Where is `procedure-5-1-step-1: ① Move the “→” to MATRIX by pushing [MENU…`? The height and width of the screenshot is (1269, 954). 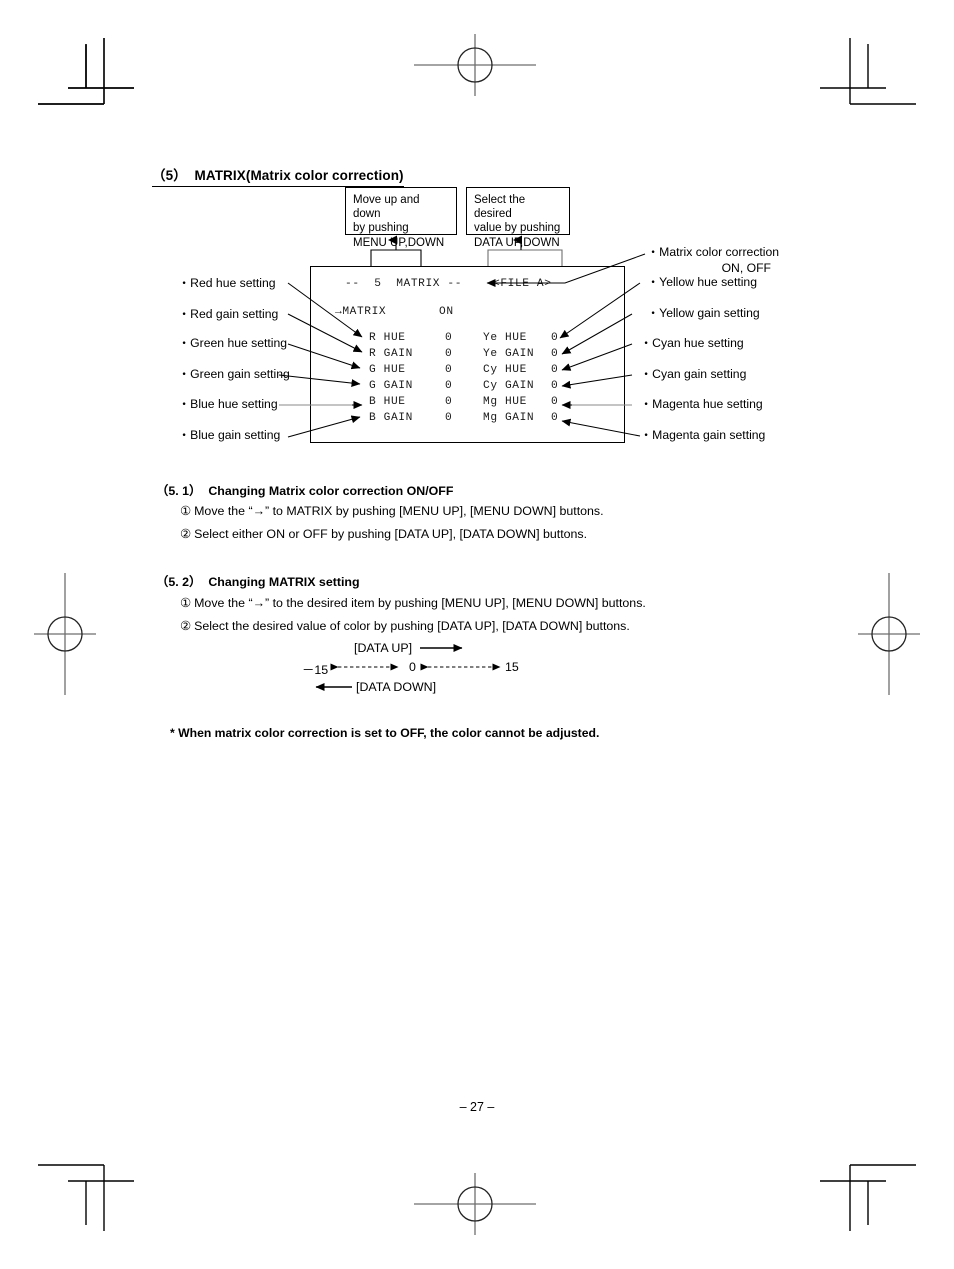 procedure-5-1-step-1: ① Move the “→” to MATRIX by pushing [MENU… is located at coordinates (392, 510).